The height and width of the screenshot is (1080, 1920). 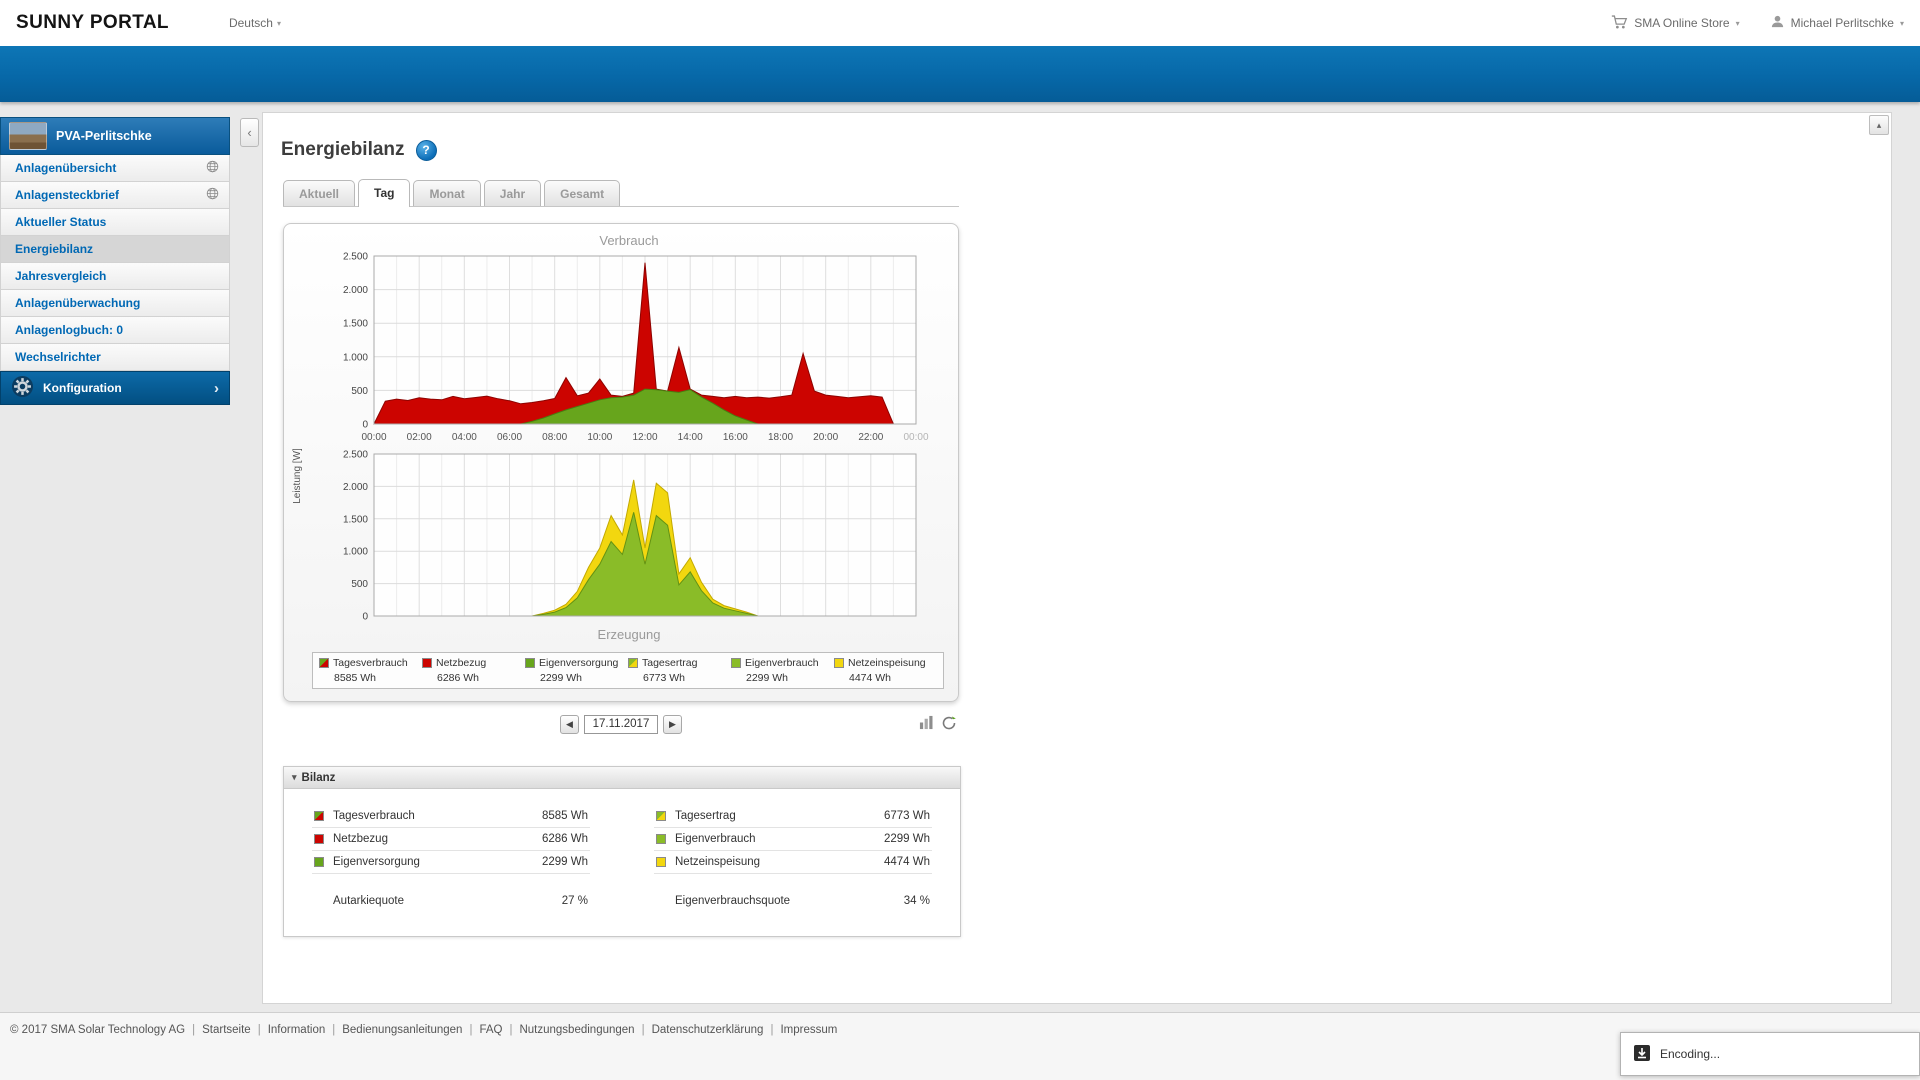 What do you see at coordinates (960, 74) in the screenshot?
I see `header-band` at bounding box center [960, 74].